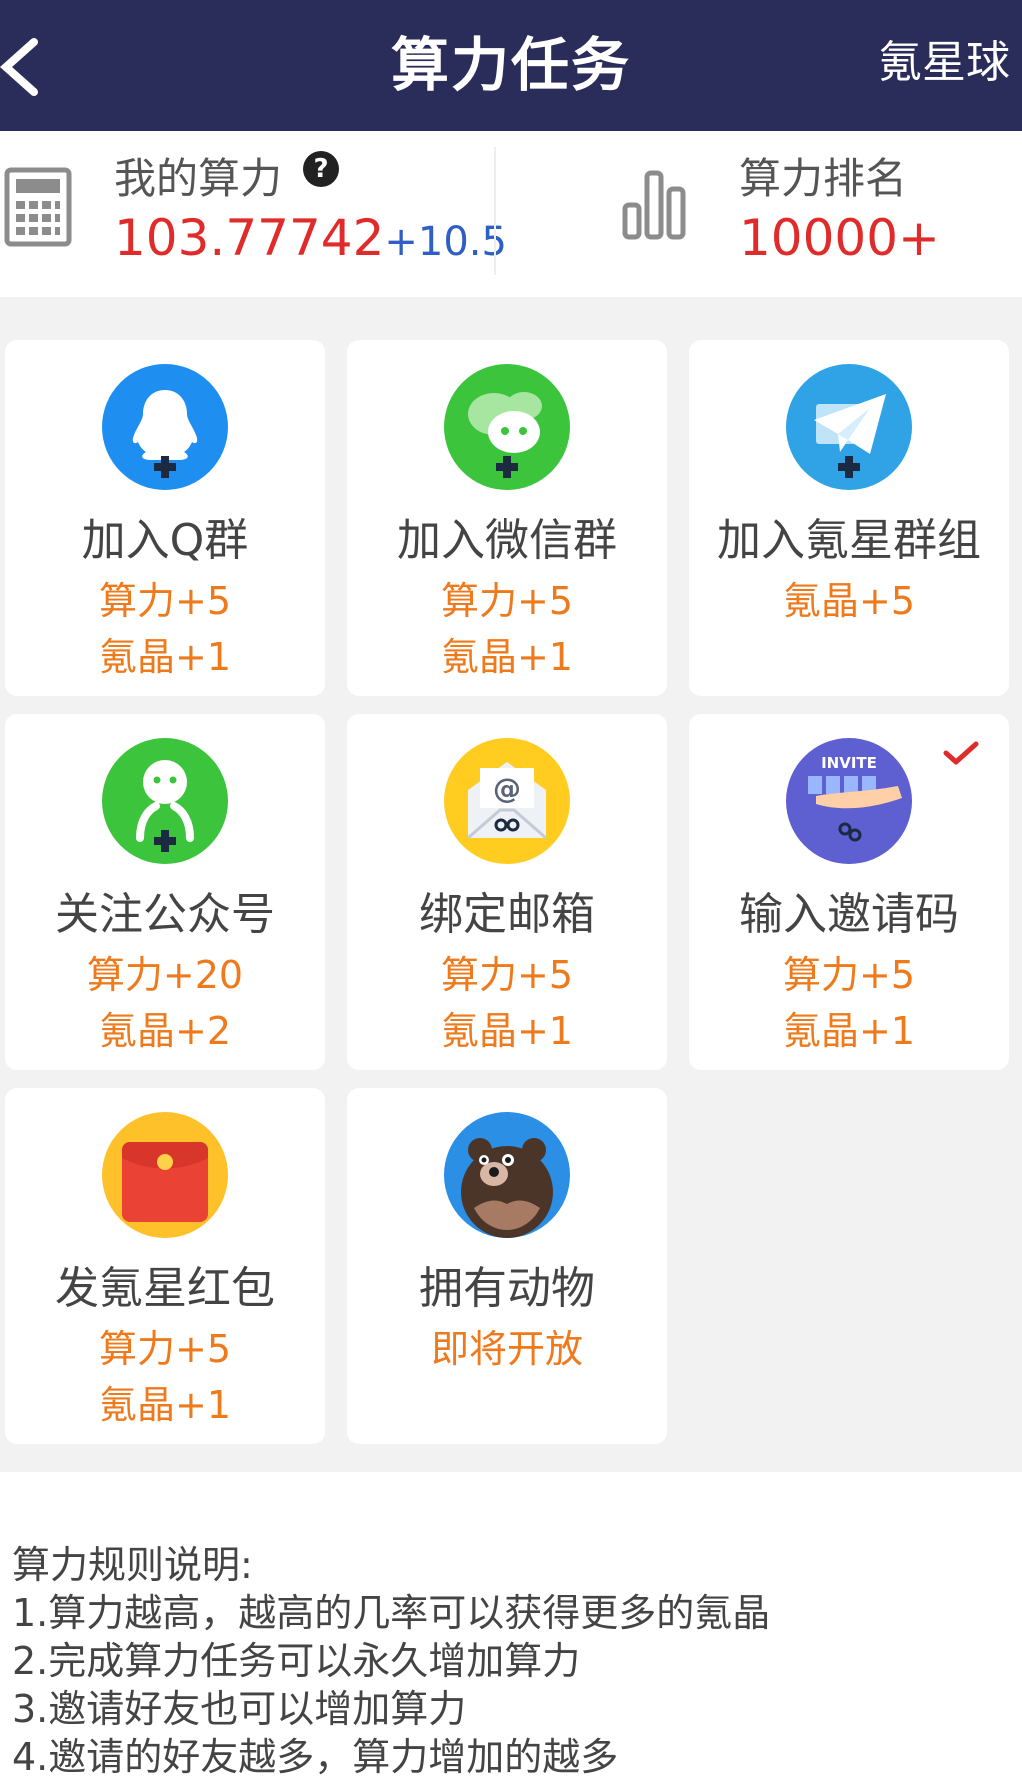 This screenshot has height=1781, width=1022. Describe the element at coordinates (944, 58) in the screenshot. I see `brand-link: 氪星球` at that location.